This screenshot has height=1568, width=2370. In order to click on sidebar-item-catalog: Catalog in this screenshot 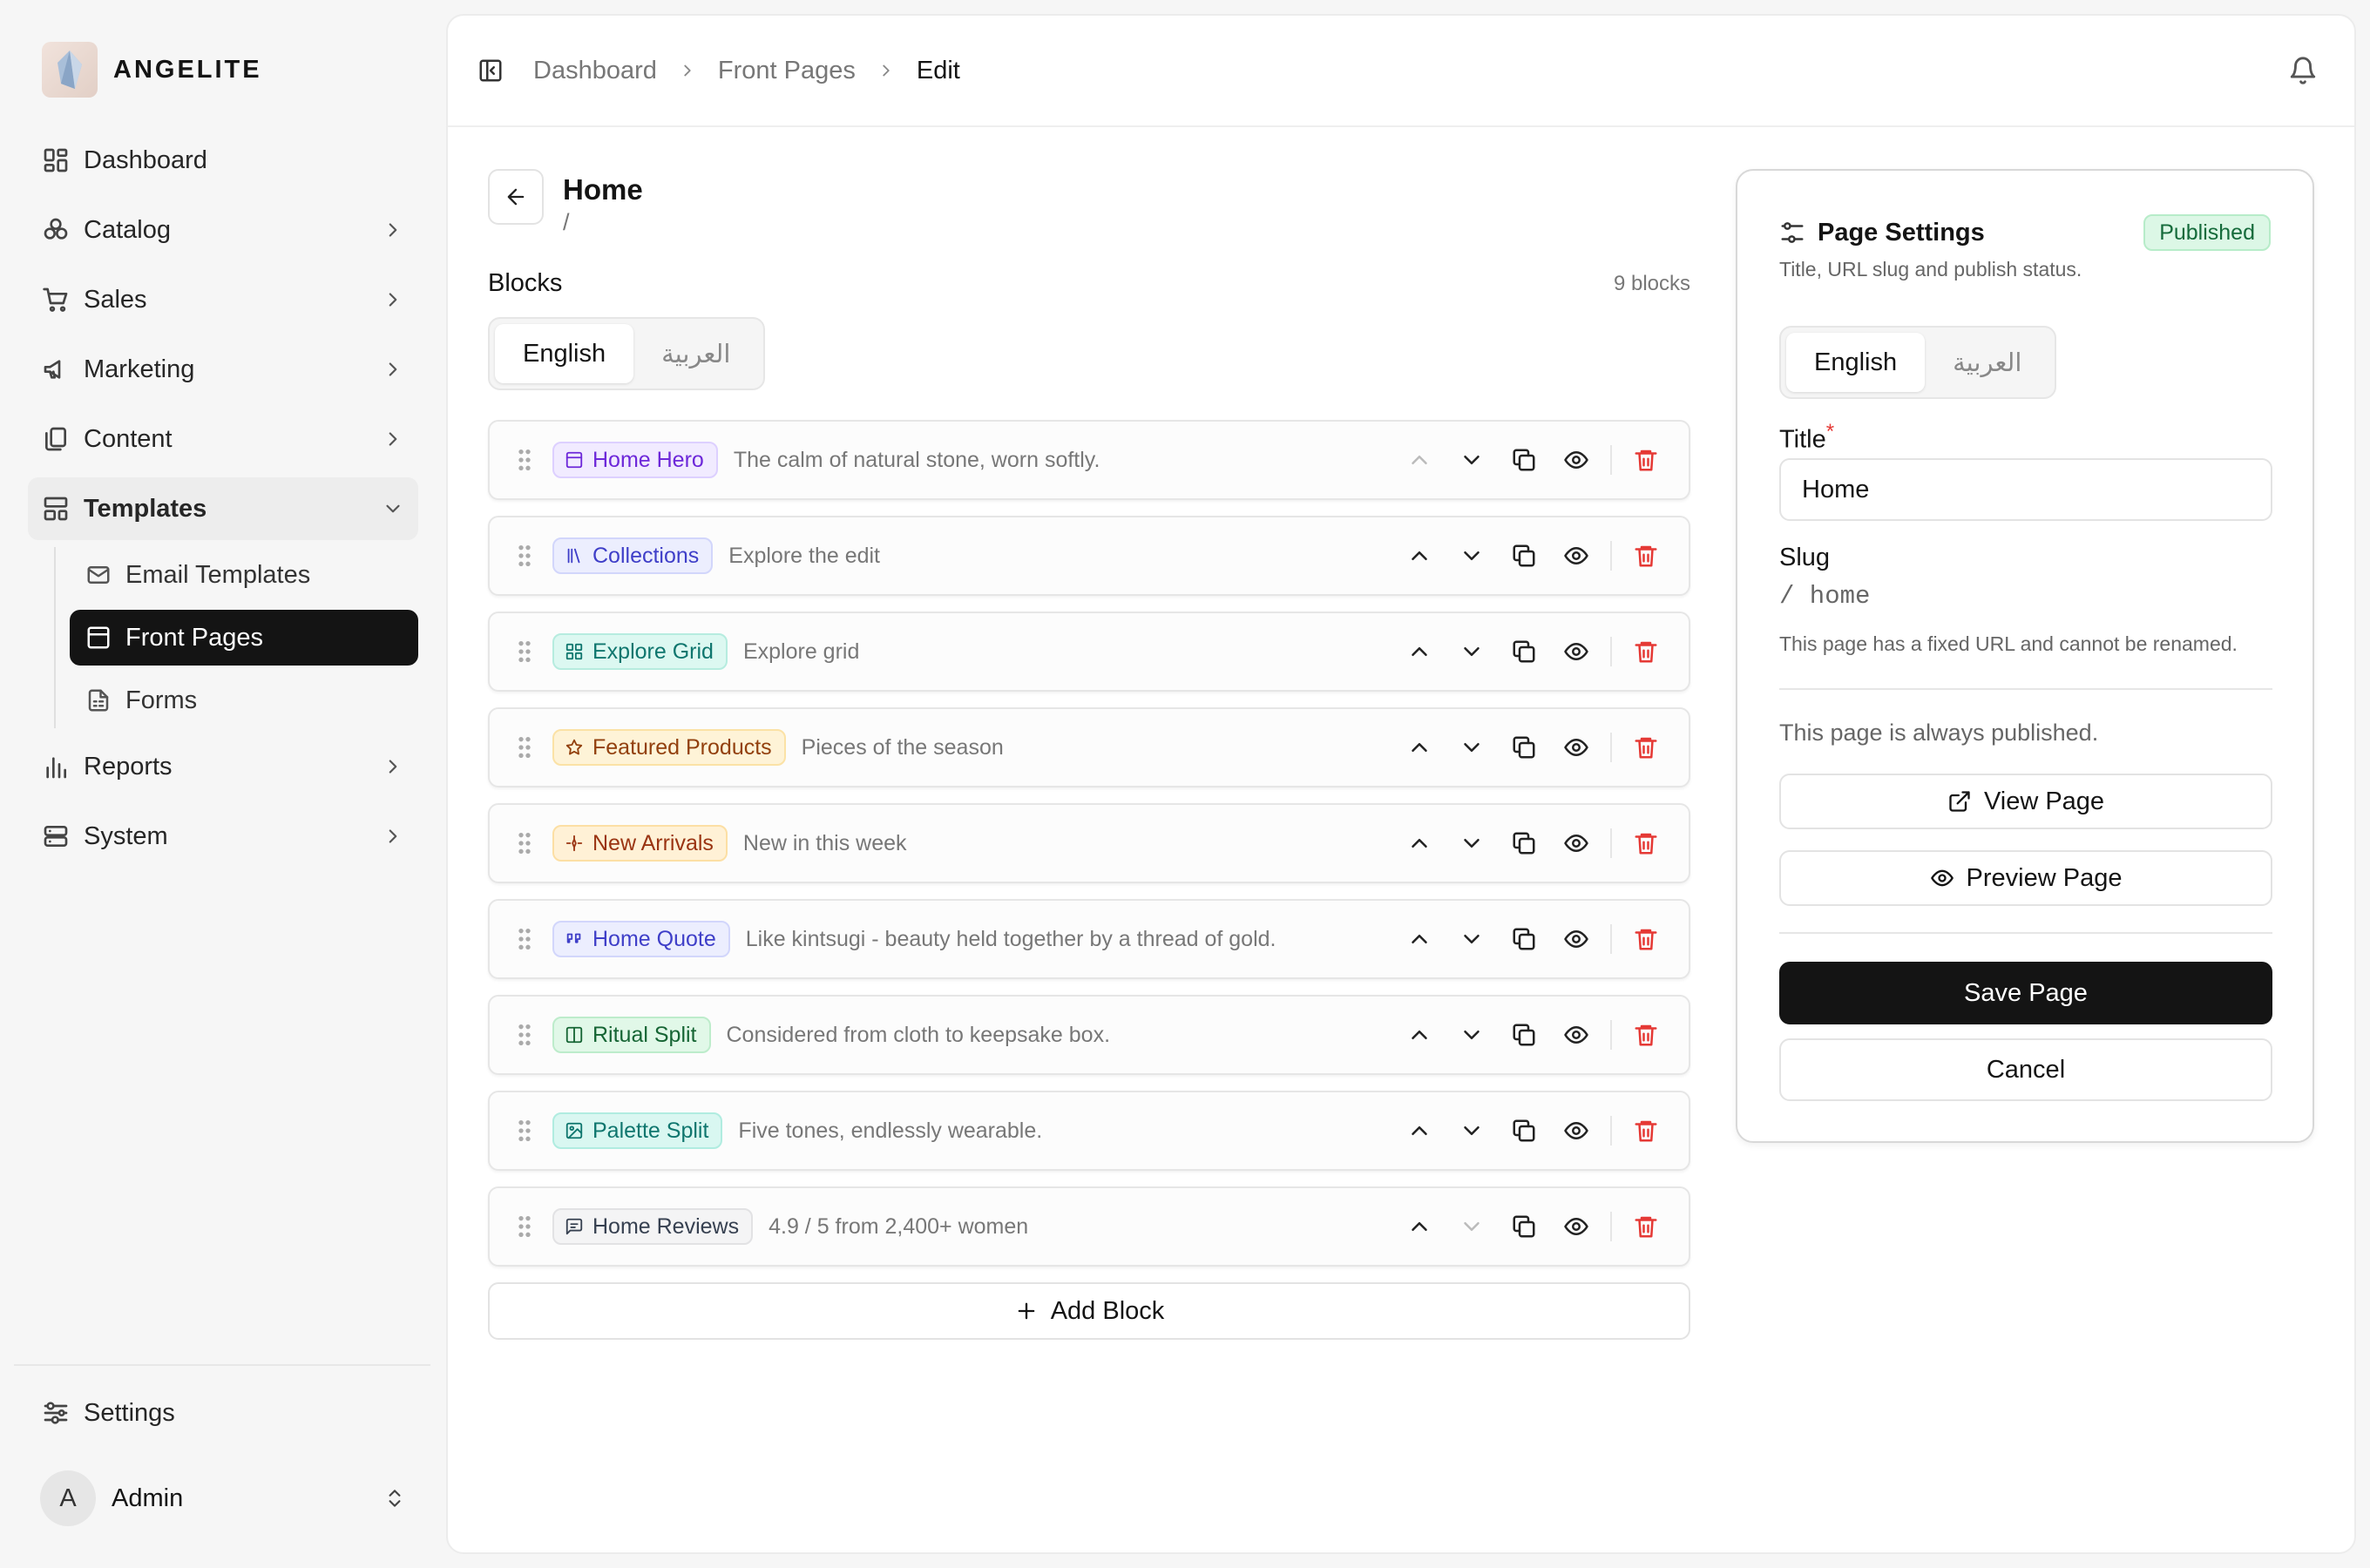, I will do `click(223, 230)`.